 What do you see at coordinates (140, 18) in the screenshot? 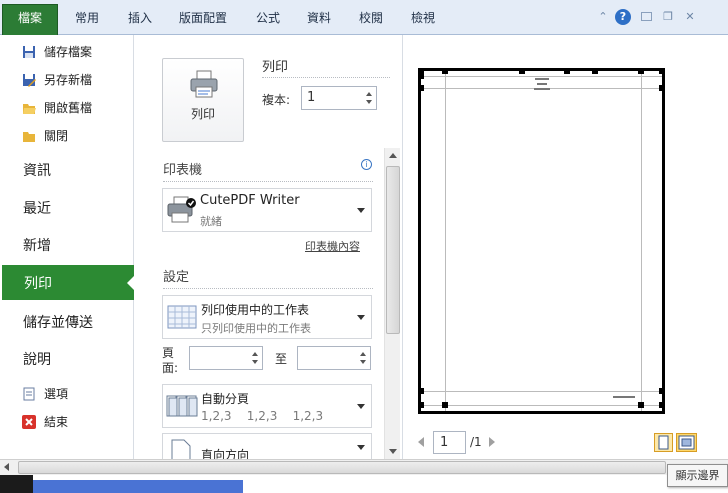
I see `tab-insert: 插入` at bounding box center [140, 18].